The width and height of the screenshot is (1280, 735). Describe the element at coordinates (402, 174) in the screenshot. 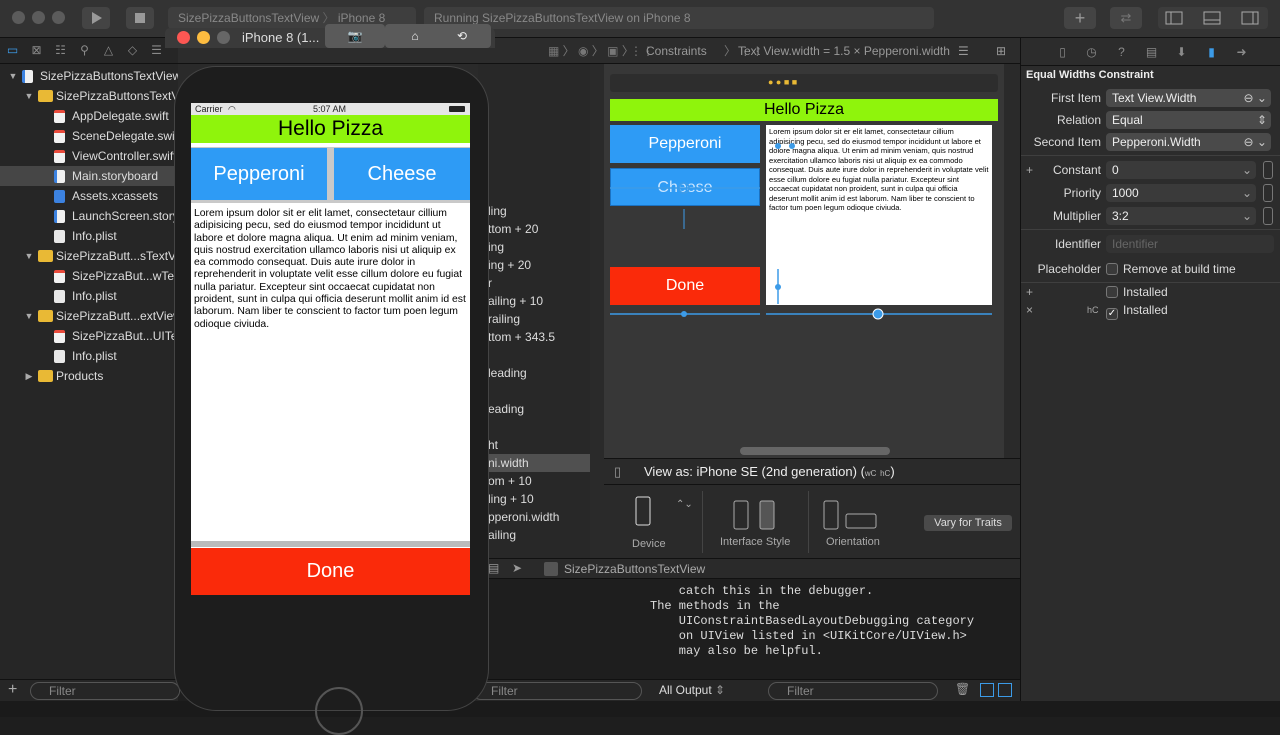

I see `cheese-button: Cheese` at that location.